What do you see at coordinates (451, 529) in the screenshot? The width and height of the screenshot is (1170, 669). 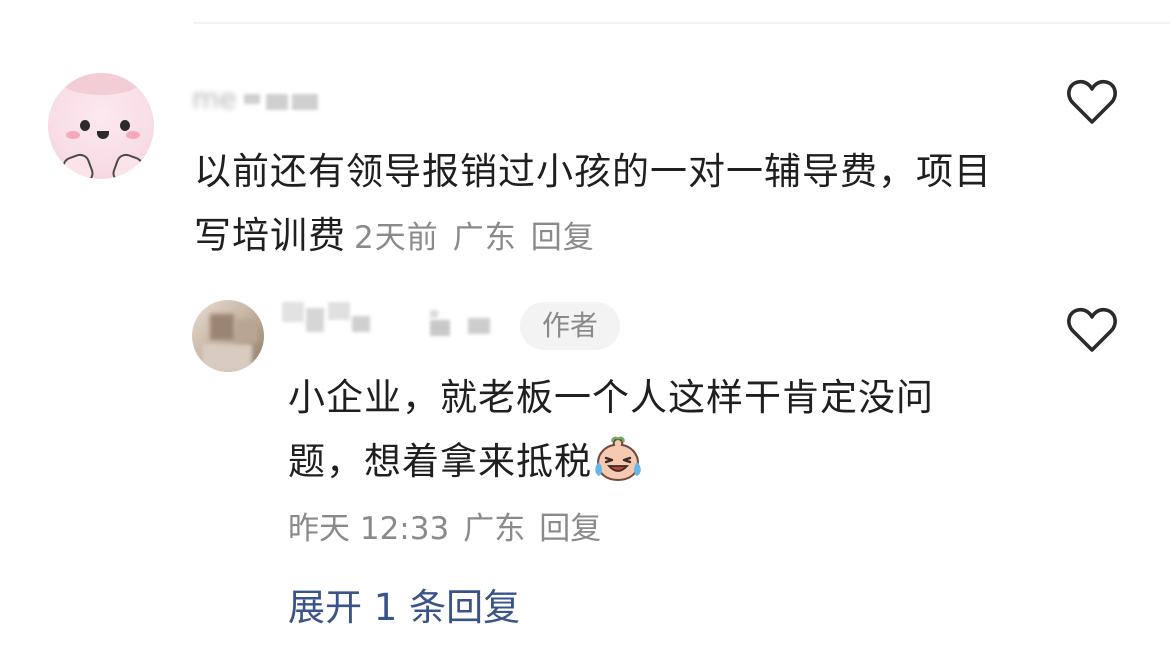 I see `reply-meta: 昨天 12:33 广东 回复` at bounding box center [451, 529].